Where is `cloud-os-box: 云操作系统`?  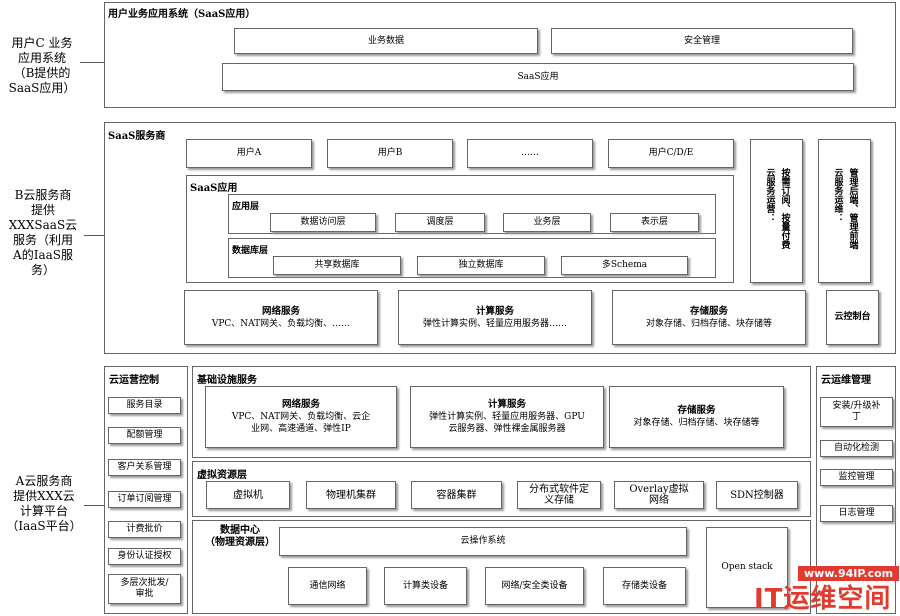
cloud-os-box: 云操作系统 is located at coordinates (483, 541).